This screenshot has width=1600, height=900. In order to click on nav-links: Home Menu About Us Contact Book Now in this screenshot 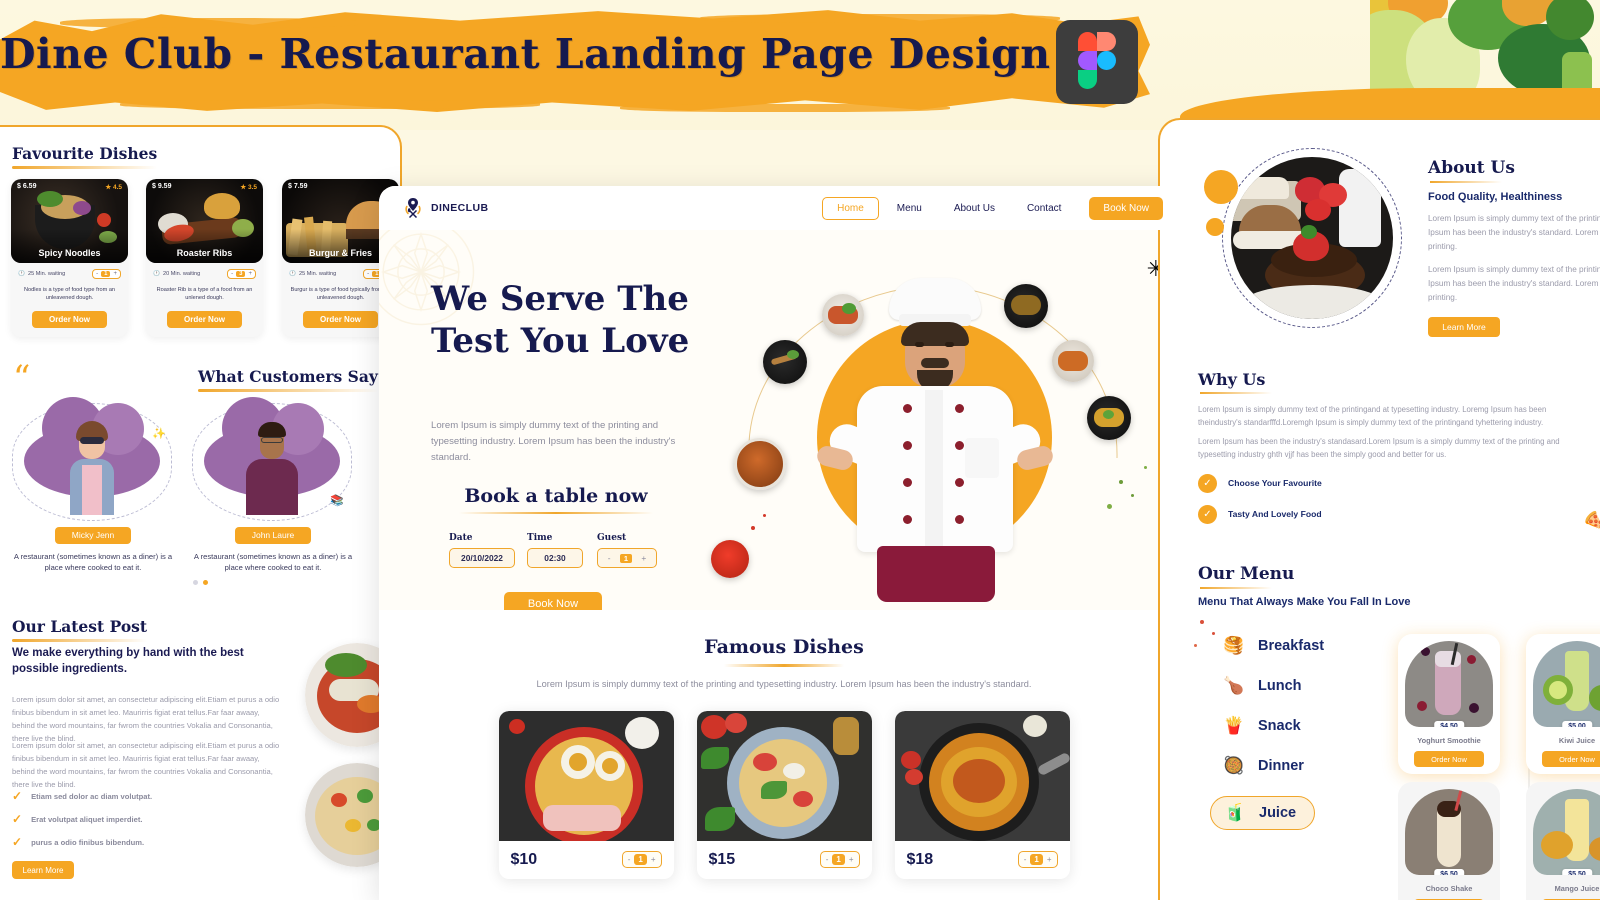, I will do `click(992, 208)`.